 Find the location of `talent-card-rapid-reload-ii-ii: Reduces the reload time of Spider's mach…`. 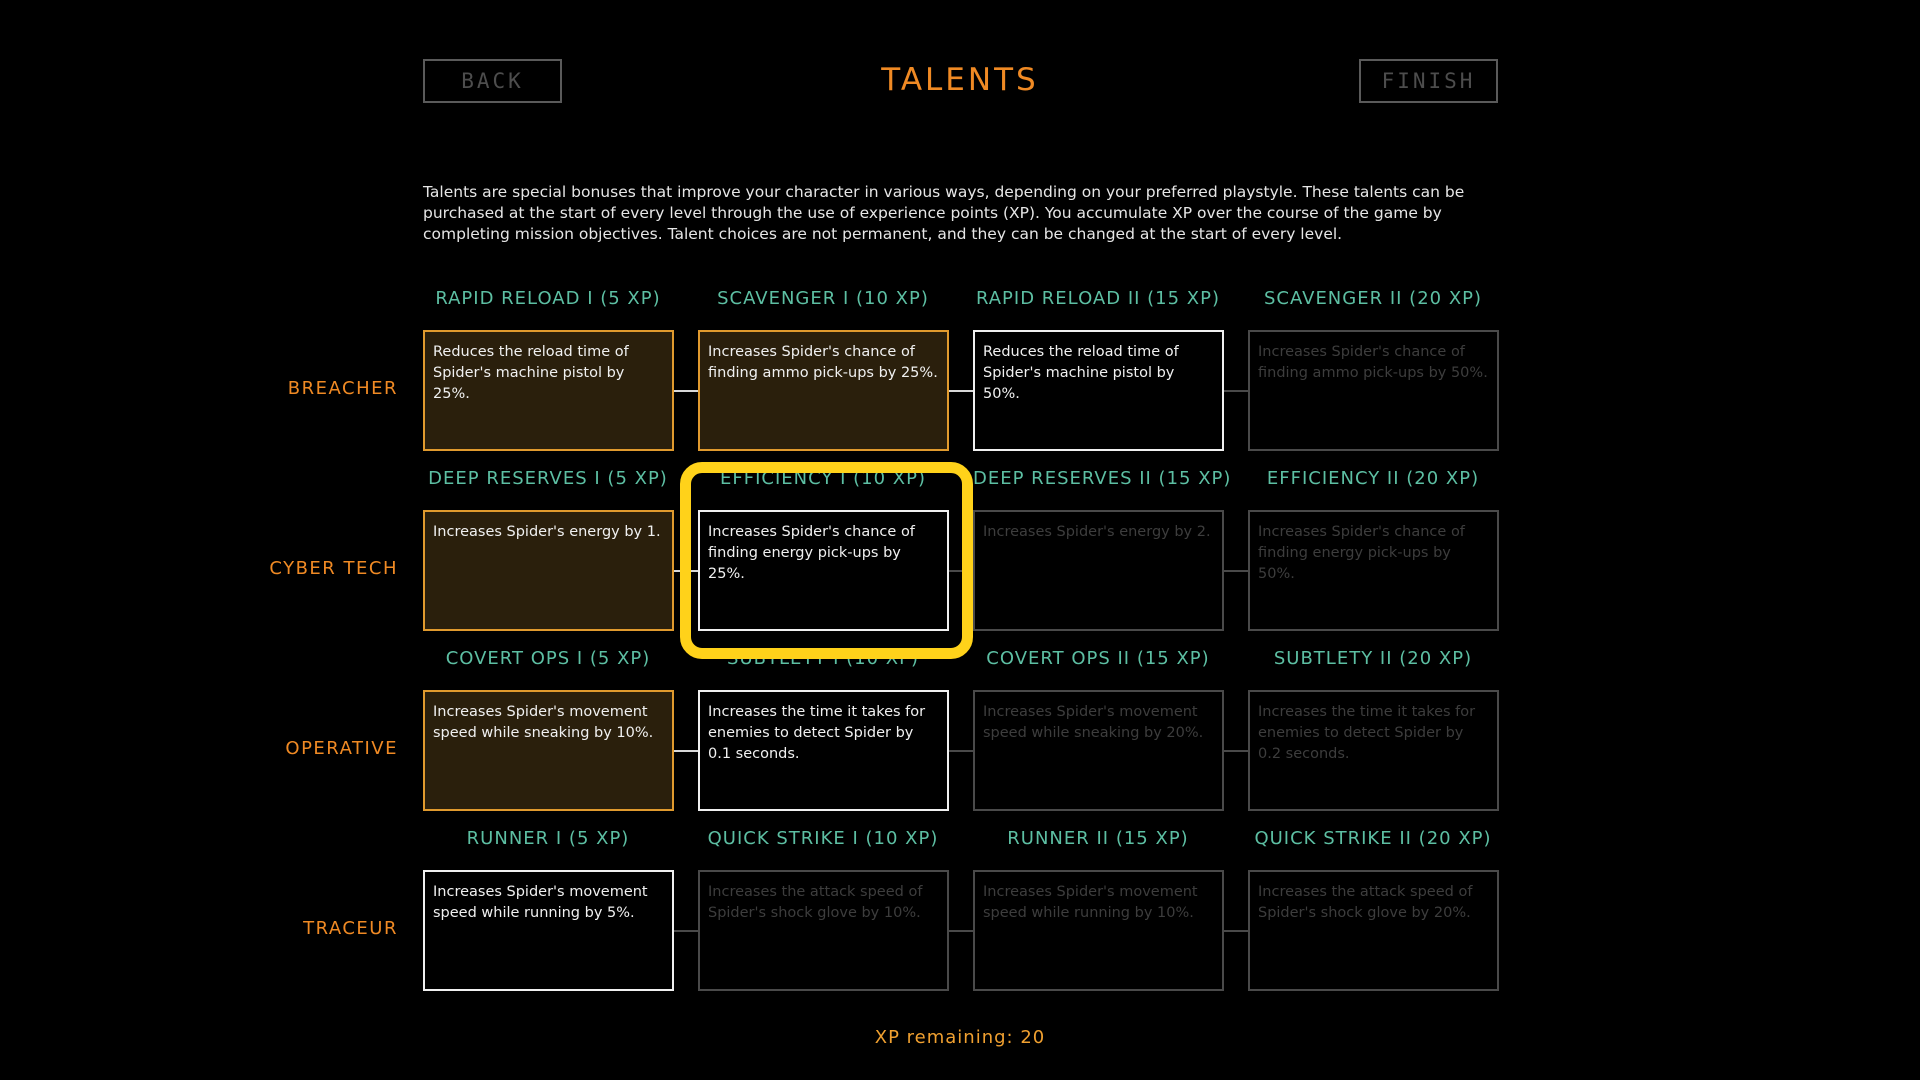

talent-card-rapid-reload-ii-ii: Reduces the reload time of Spider's mach… is located at coordinates (1098, 390).